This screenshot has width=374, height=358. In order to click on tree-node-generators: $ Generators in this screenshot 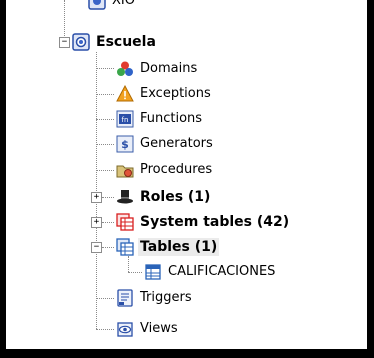, I will do `click(165, 144)`.